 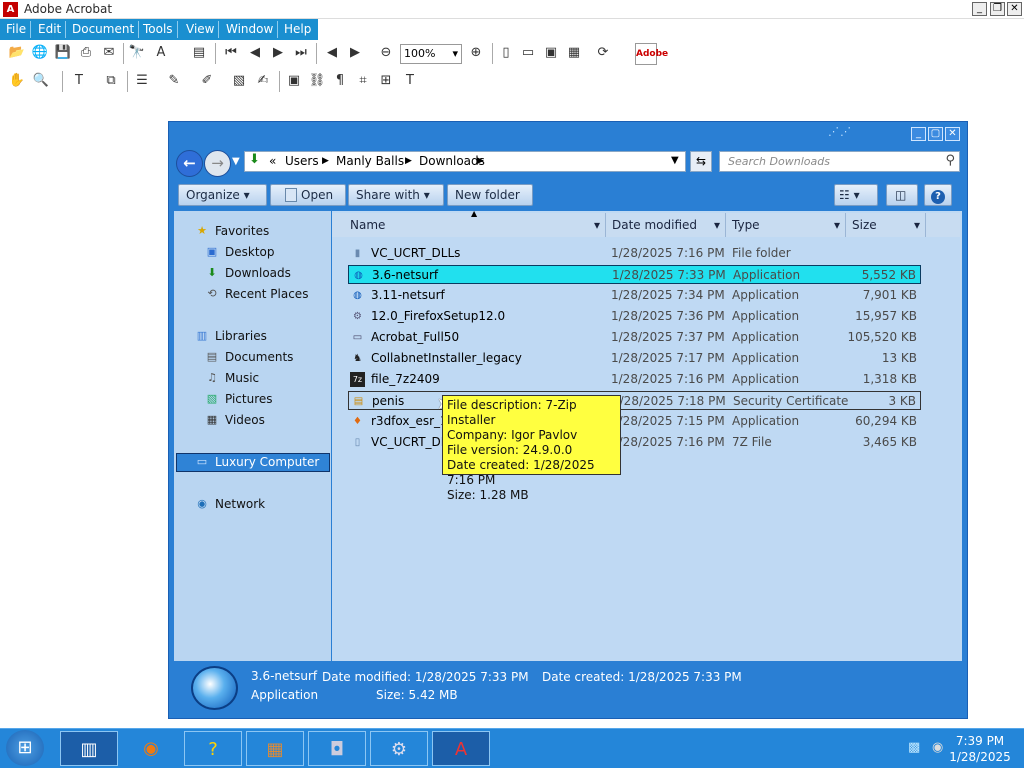 I want to click on restore-button: ❐, so click(x=997, y=9).